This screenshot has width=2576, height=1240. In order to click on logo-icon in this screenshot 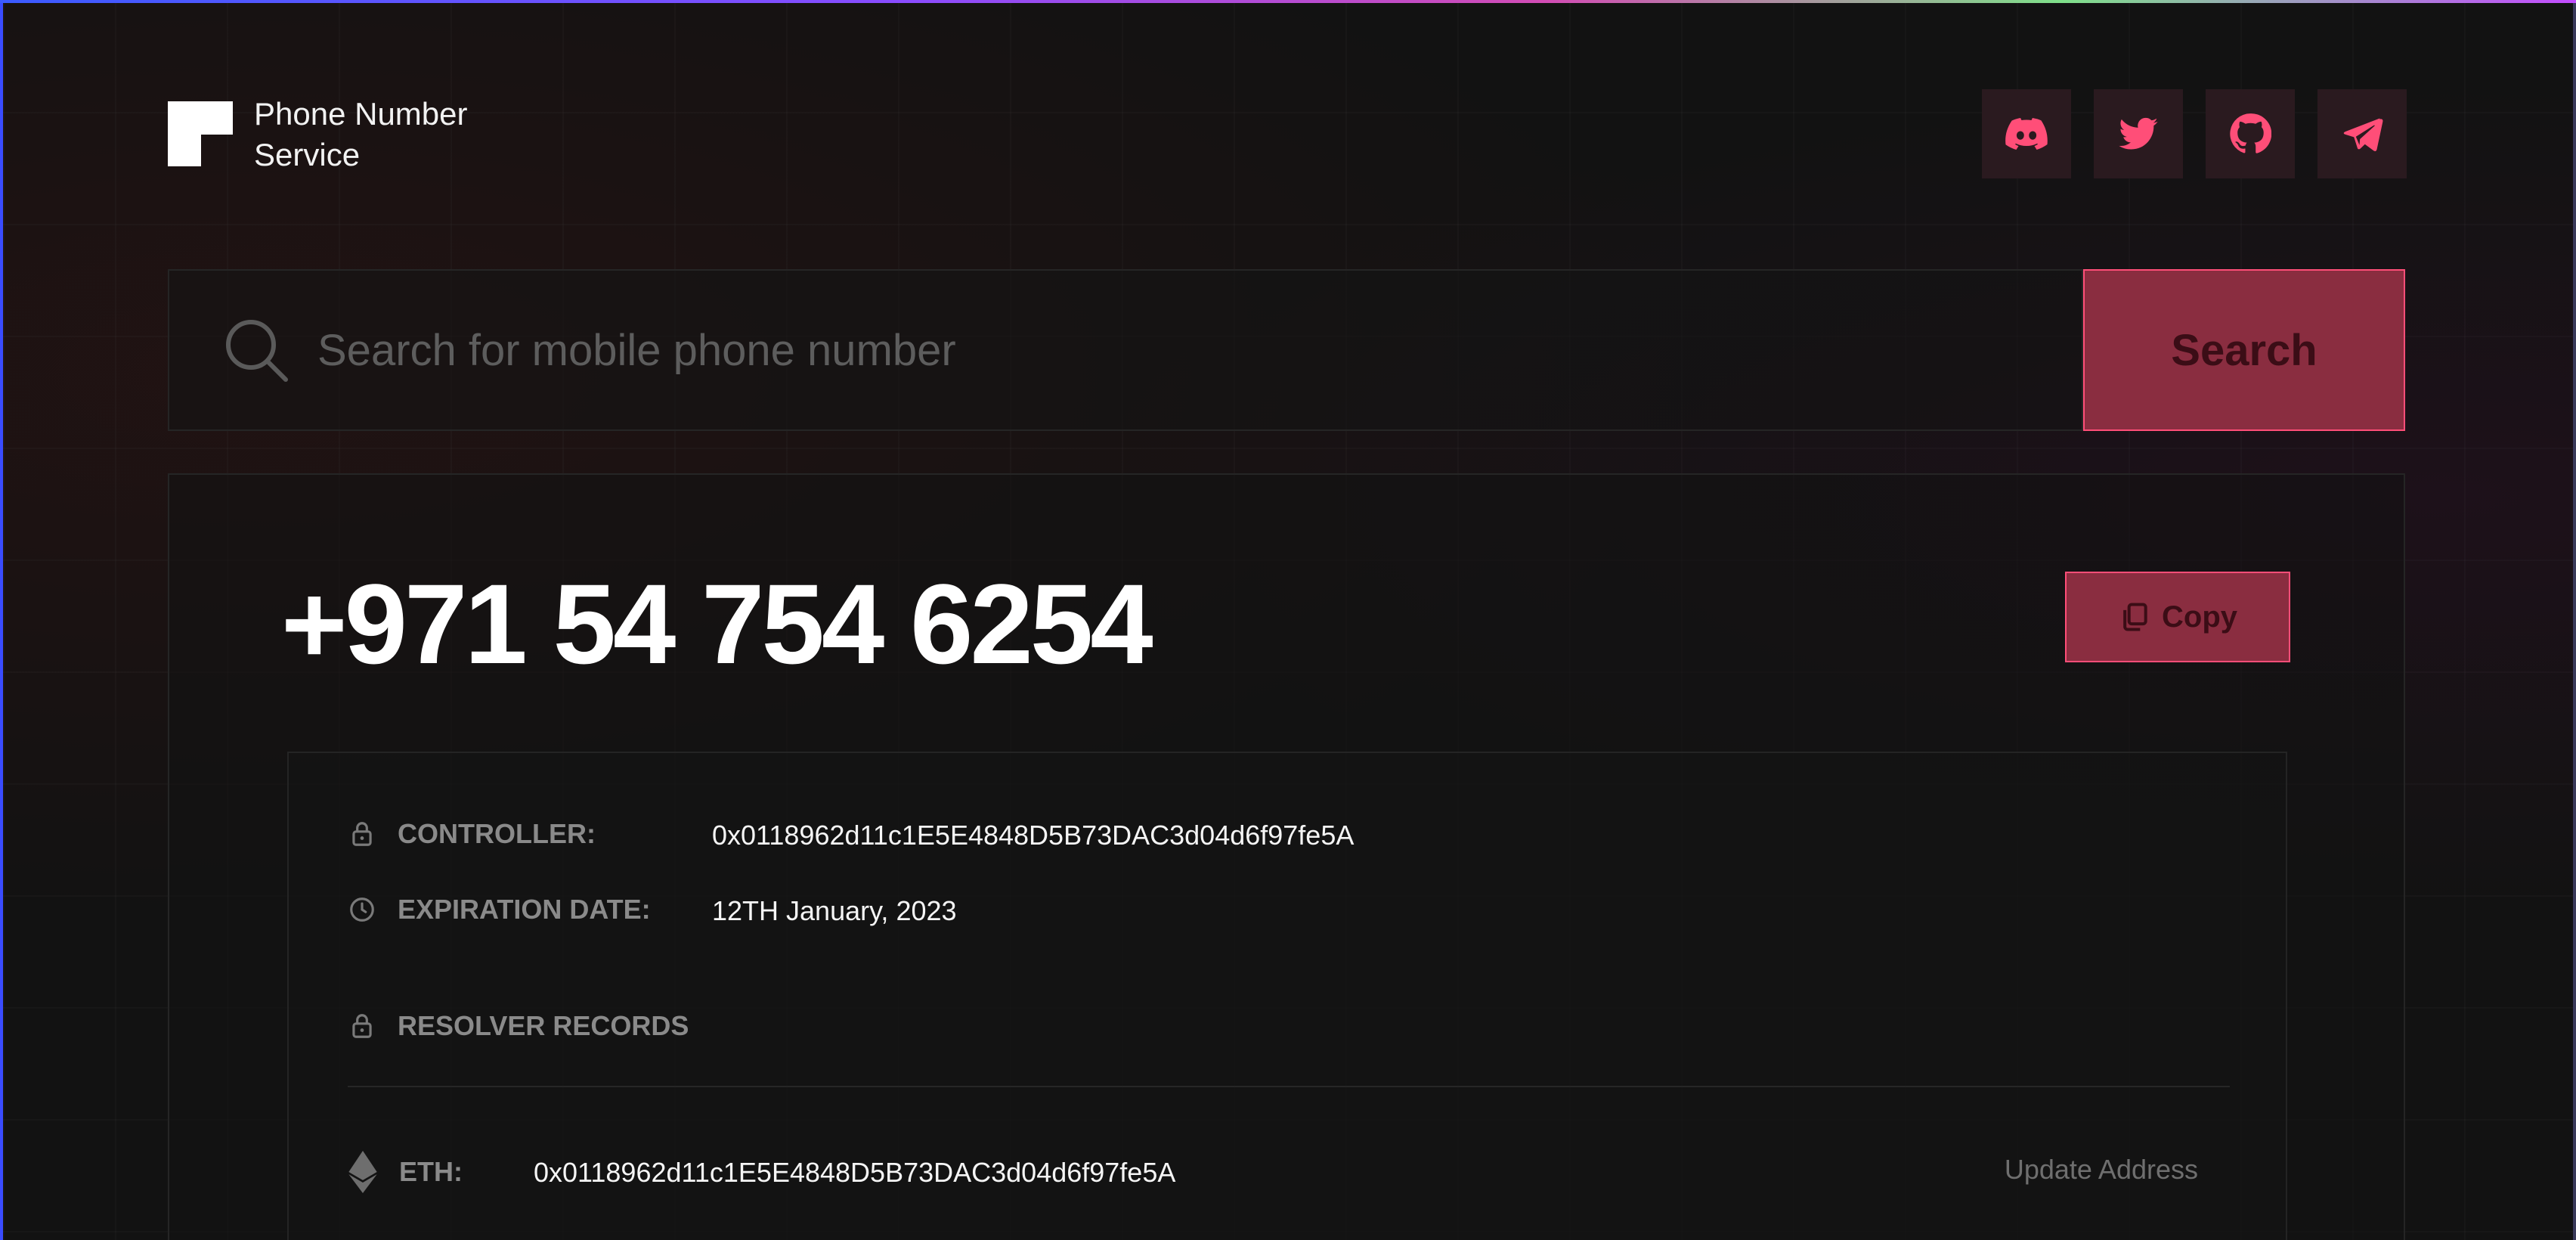, I will do `click(200, 133)`.